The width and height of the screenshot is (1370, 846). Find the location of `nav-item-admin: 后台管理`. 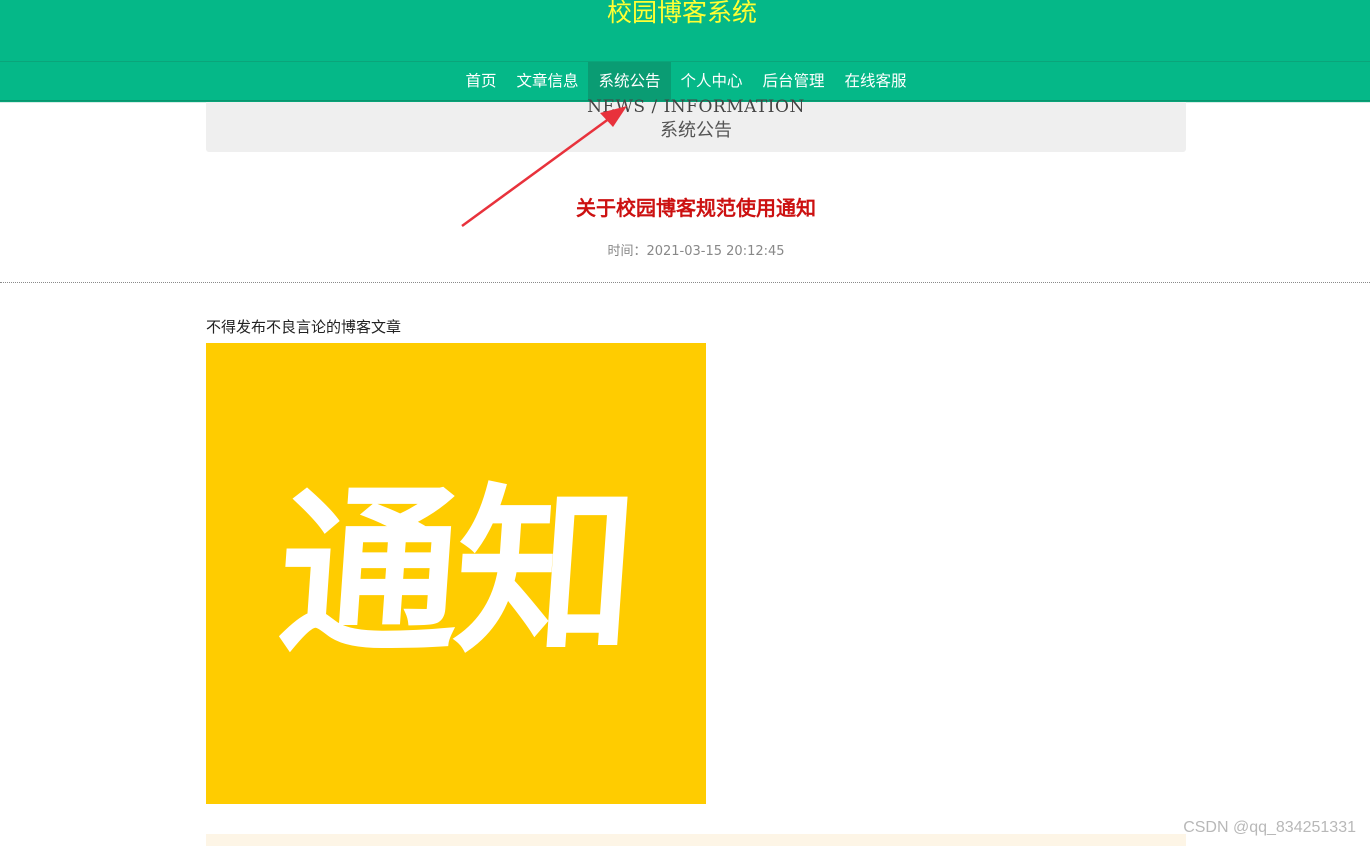

nav-item-admin: 后台管理 is located at coordinates (794, 81).